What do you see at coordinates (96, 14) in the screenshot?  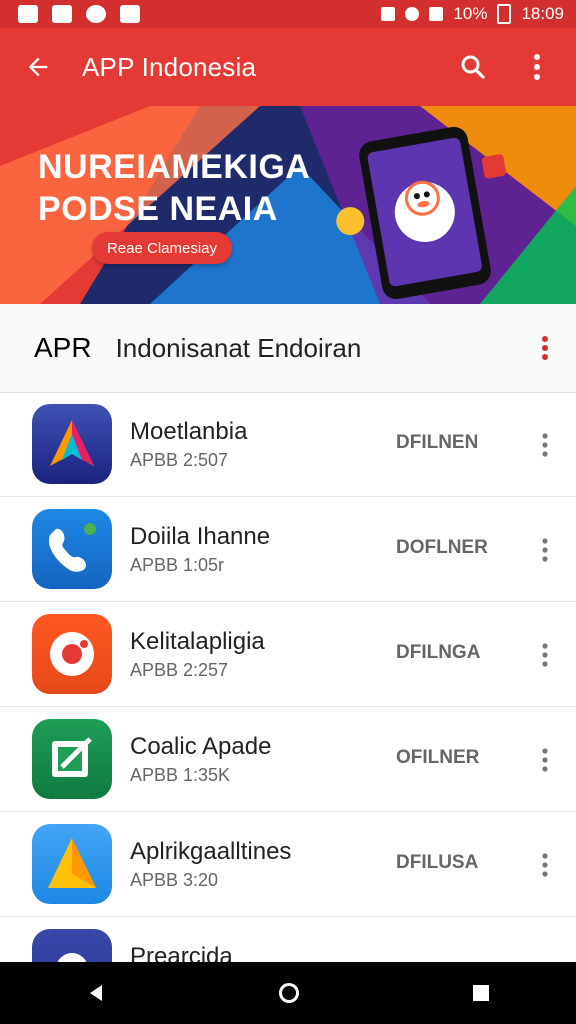 I see `location-icon` at bounding box center [96, 14].